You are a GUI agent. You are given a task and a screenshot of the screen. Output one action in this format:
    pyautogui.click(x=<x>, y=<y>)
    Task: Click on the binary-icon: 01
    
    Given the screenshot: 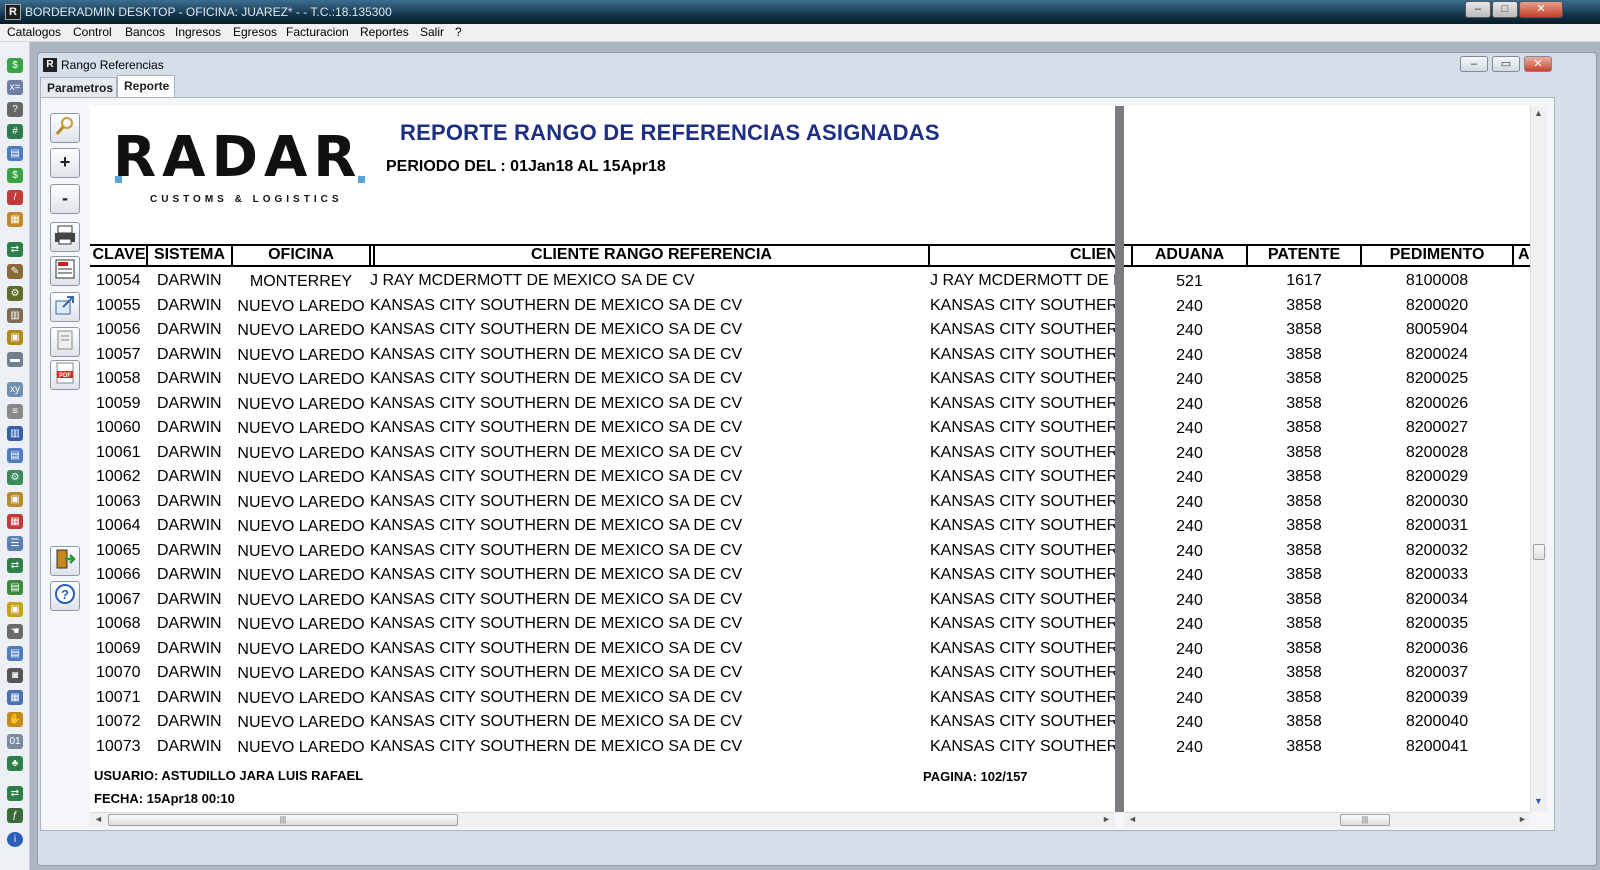 What is the action you would take?
    pyautogui.click(x=15, y=741)
    